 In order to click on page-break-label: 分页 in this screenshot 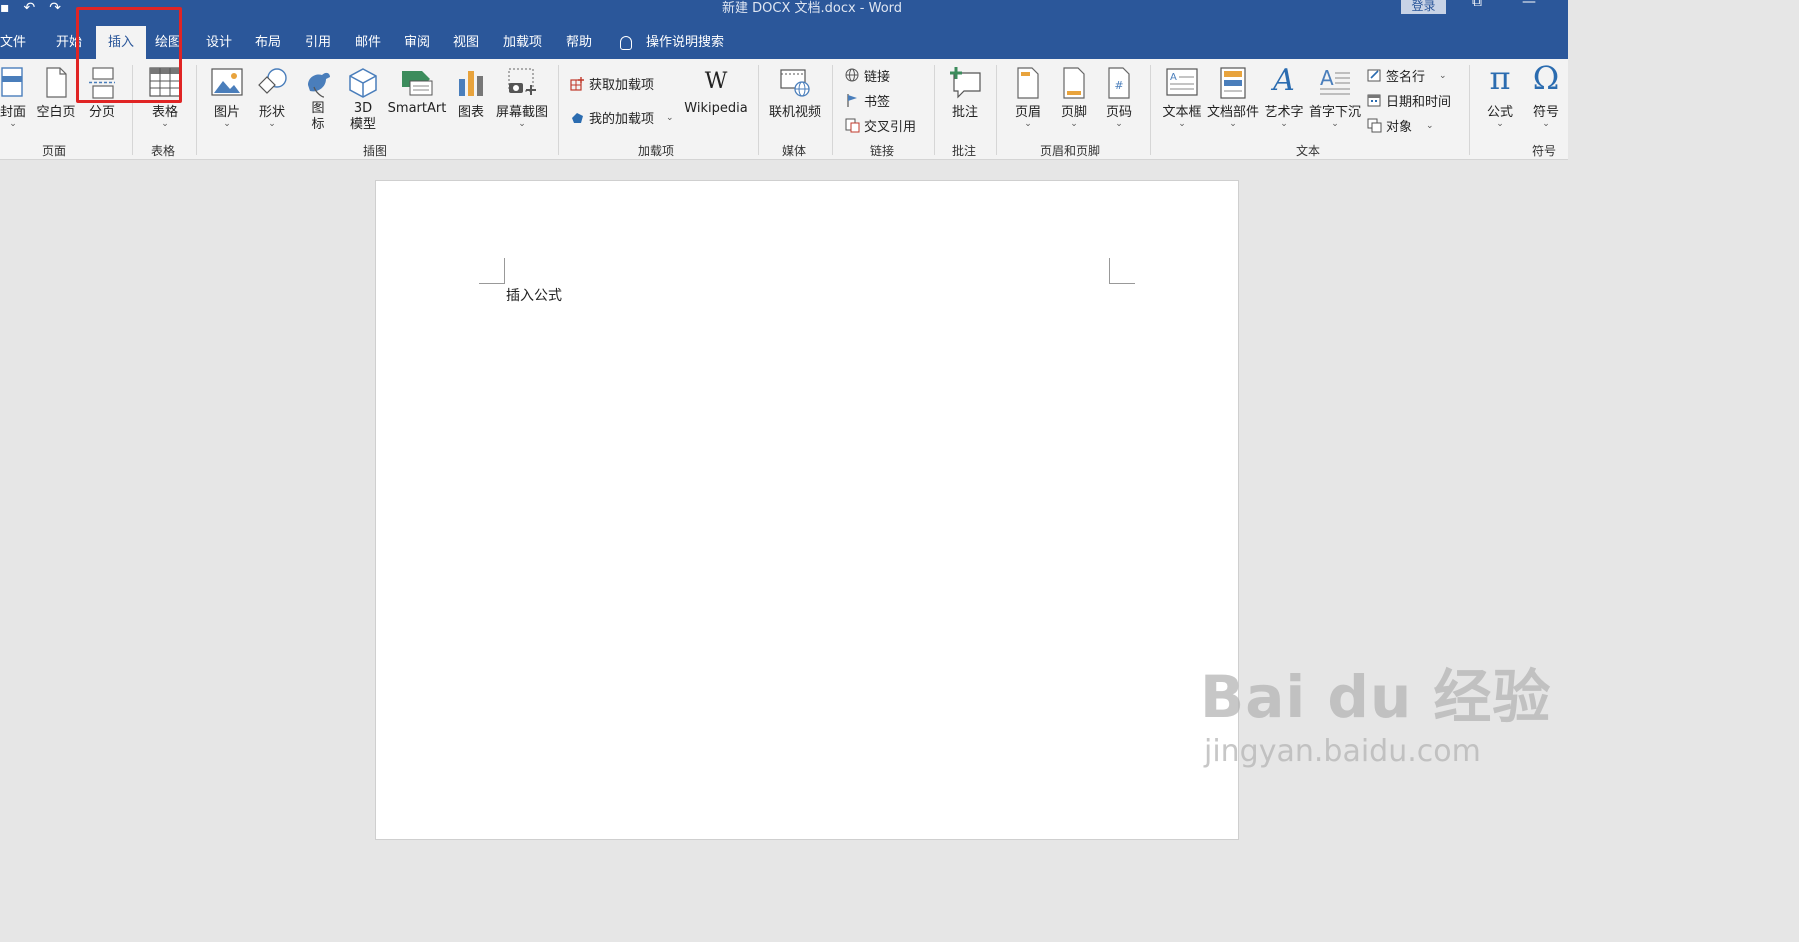, I will do `click(101, 112)`.